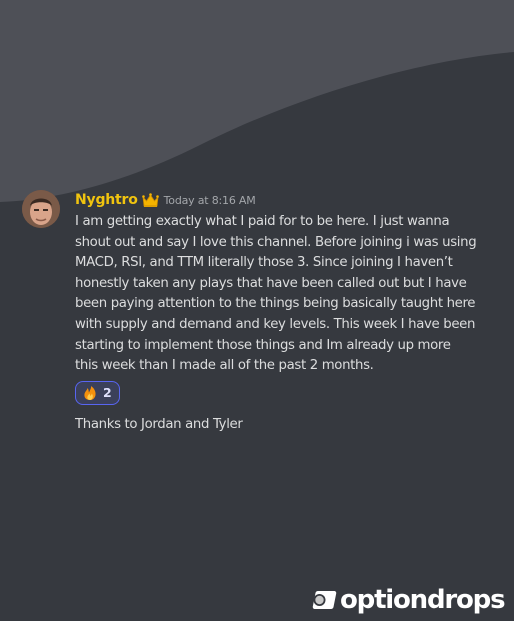 The width and height of the screenshot is (514, 621). I want to click on brand-logo-icon, so click(323, 600).